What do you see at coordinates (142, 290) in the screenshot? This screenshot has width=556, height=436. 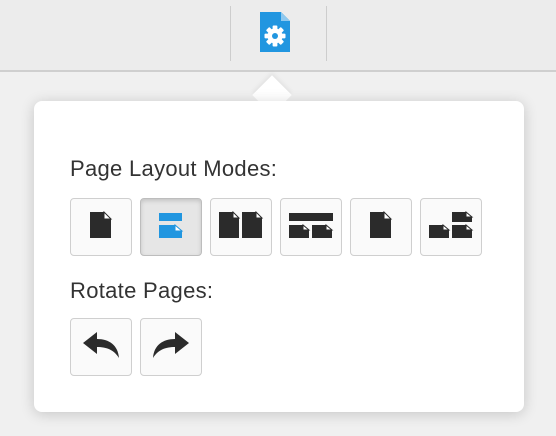 I see `rotate-pages-label: Rotate Pages:` at bounding box center [142, 290].